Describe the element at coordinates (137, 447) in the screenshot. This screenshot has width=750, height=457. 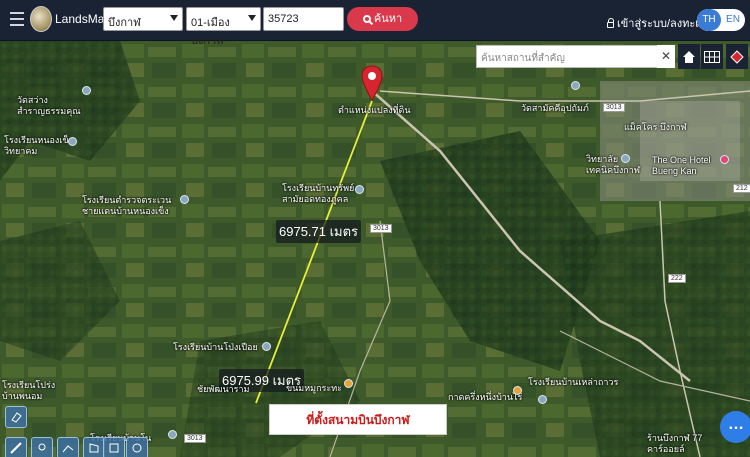
I see `circle-draw-icon` at that location.